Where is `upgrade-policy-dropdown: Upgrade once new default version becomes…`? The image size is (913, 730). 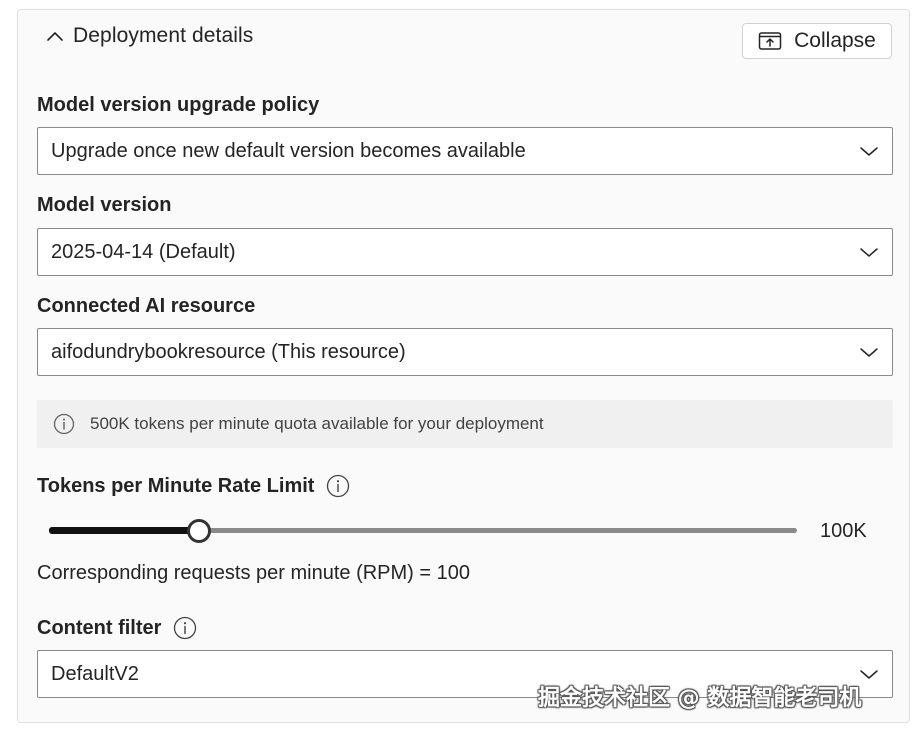 upgrade-policy-dropdown: Upgrade once new default version becomes… is located at coordinates (465, 151).